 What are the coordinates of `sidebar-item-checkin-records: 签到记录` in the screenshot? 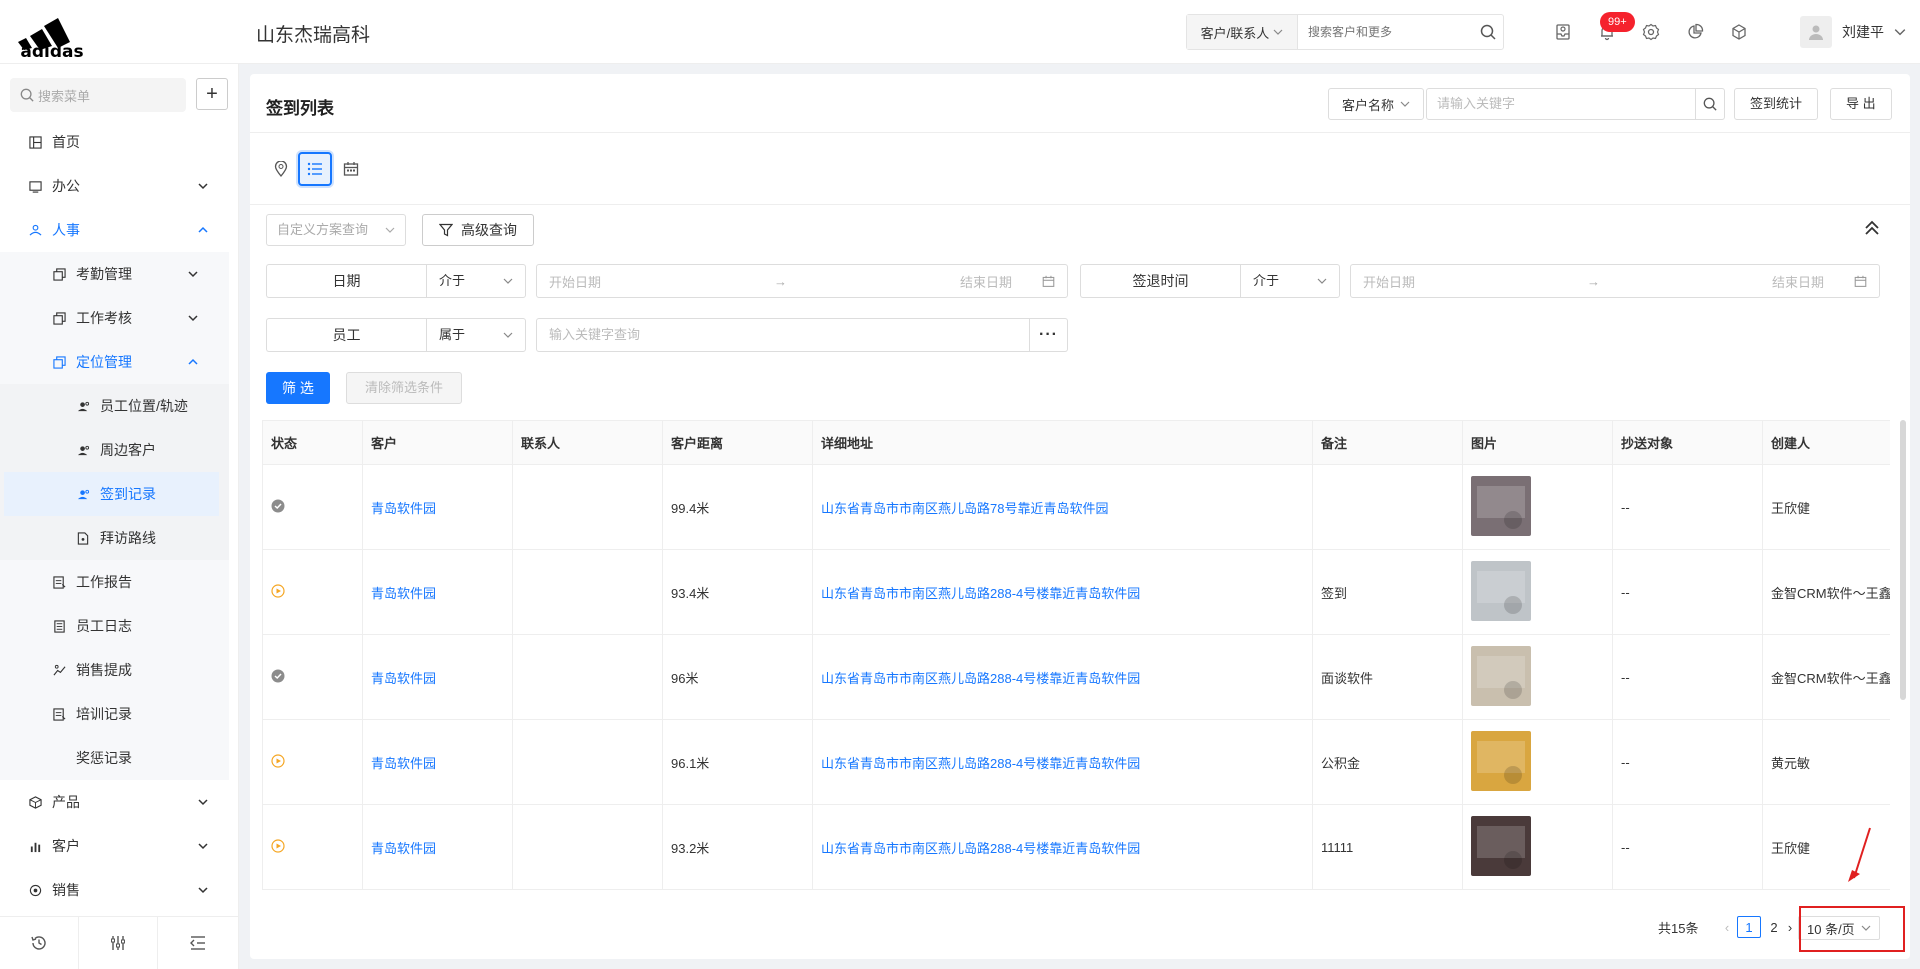 It's located at (111, 494).